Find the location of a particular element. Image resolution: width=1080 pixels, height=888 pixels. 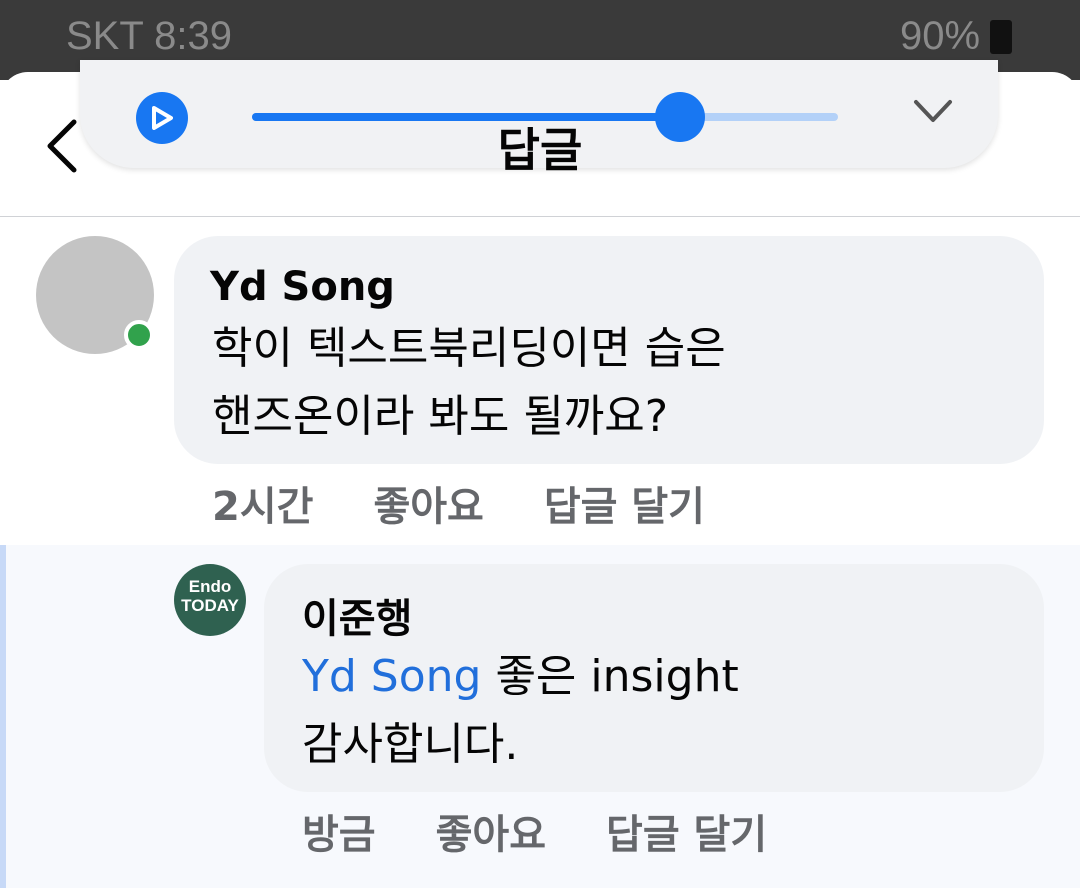

comment-actions: 2시간 좋아요 답글 달기 is located at coordinates (488, 503).